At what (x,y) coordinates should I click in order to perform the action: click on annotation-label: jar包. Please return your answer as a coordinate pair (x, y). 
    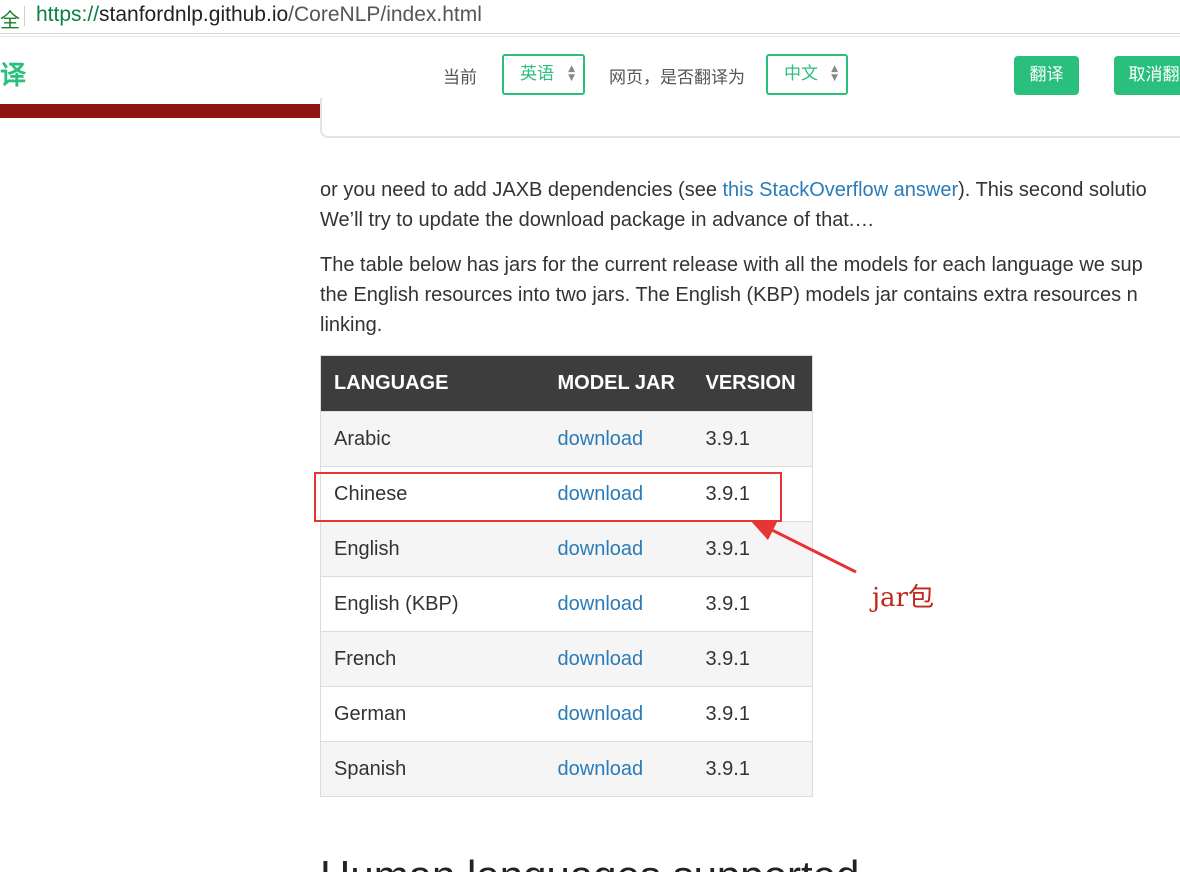
    Looking at the image, I should click on (903, 598).